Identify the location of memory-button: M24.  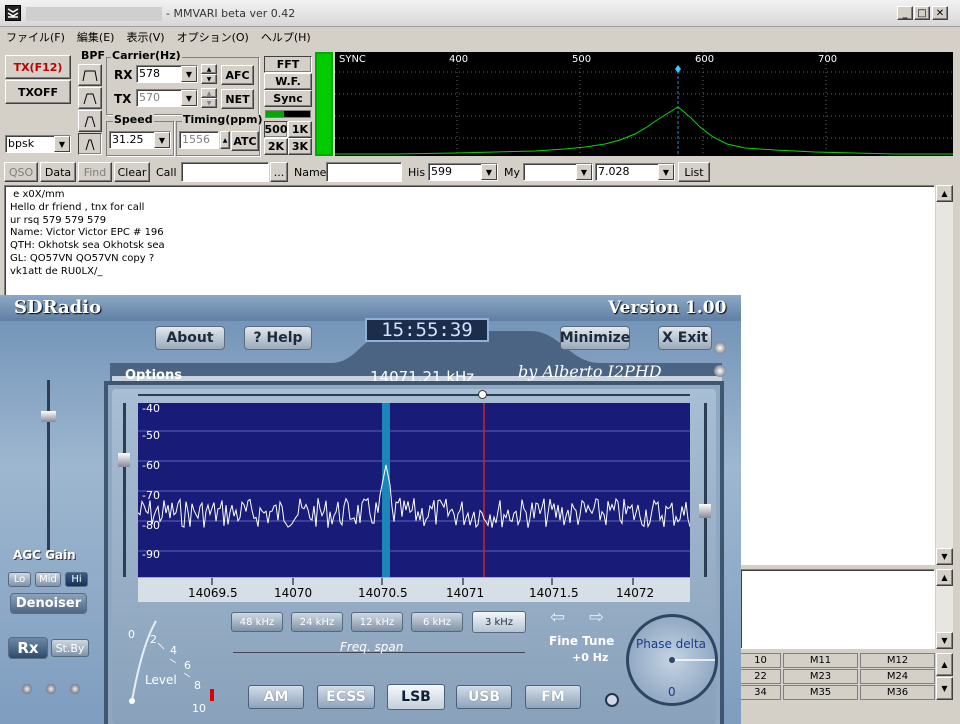
(897, 676).